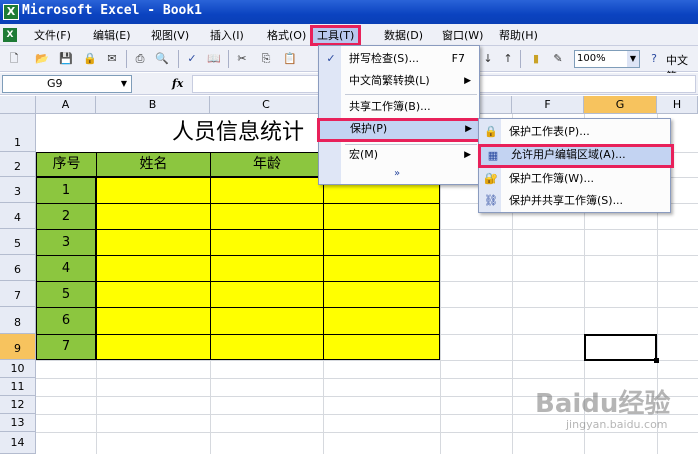  Describe the element at coordinates (66, 242) in the screenshot. I see `number-cell: 3` at that location.